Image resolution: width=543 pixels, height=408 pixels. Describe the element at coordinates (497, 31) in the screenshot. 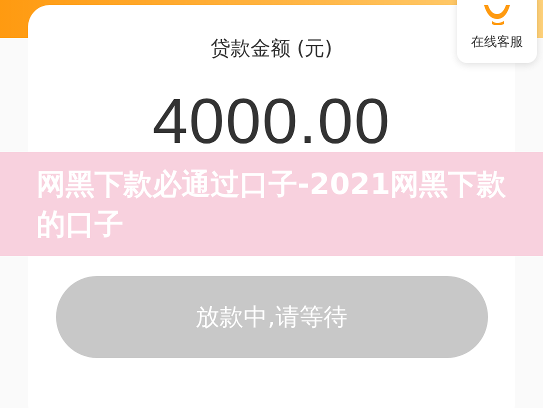

I see `service-card: 在线客服` at that location.